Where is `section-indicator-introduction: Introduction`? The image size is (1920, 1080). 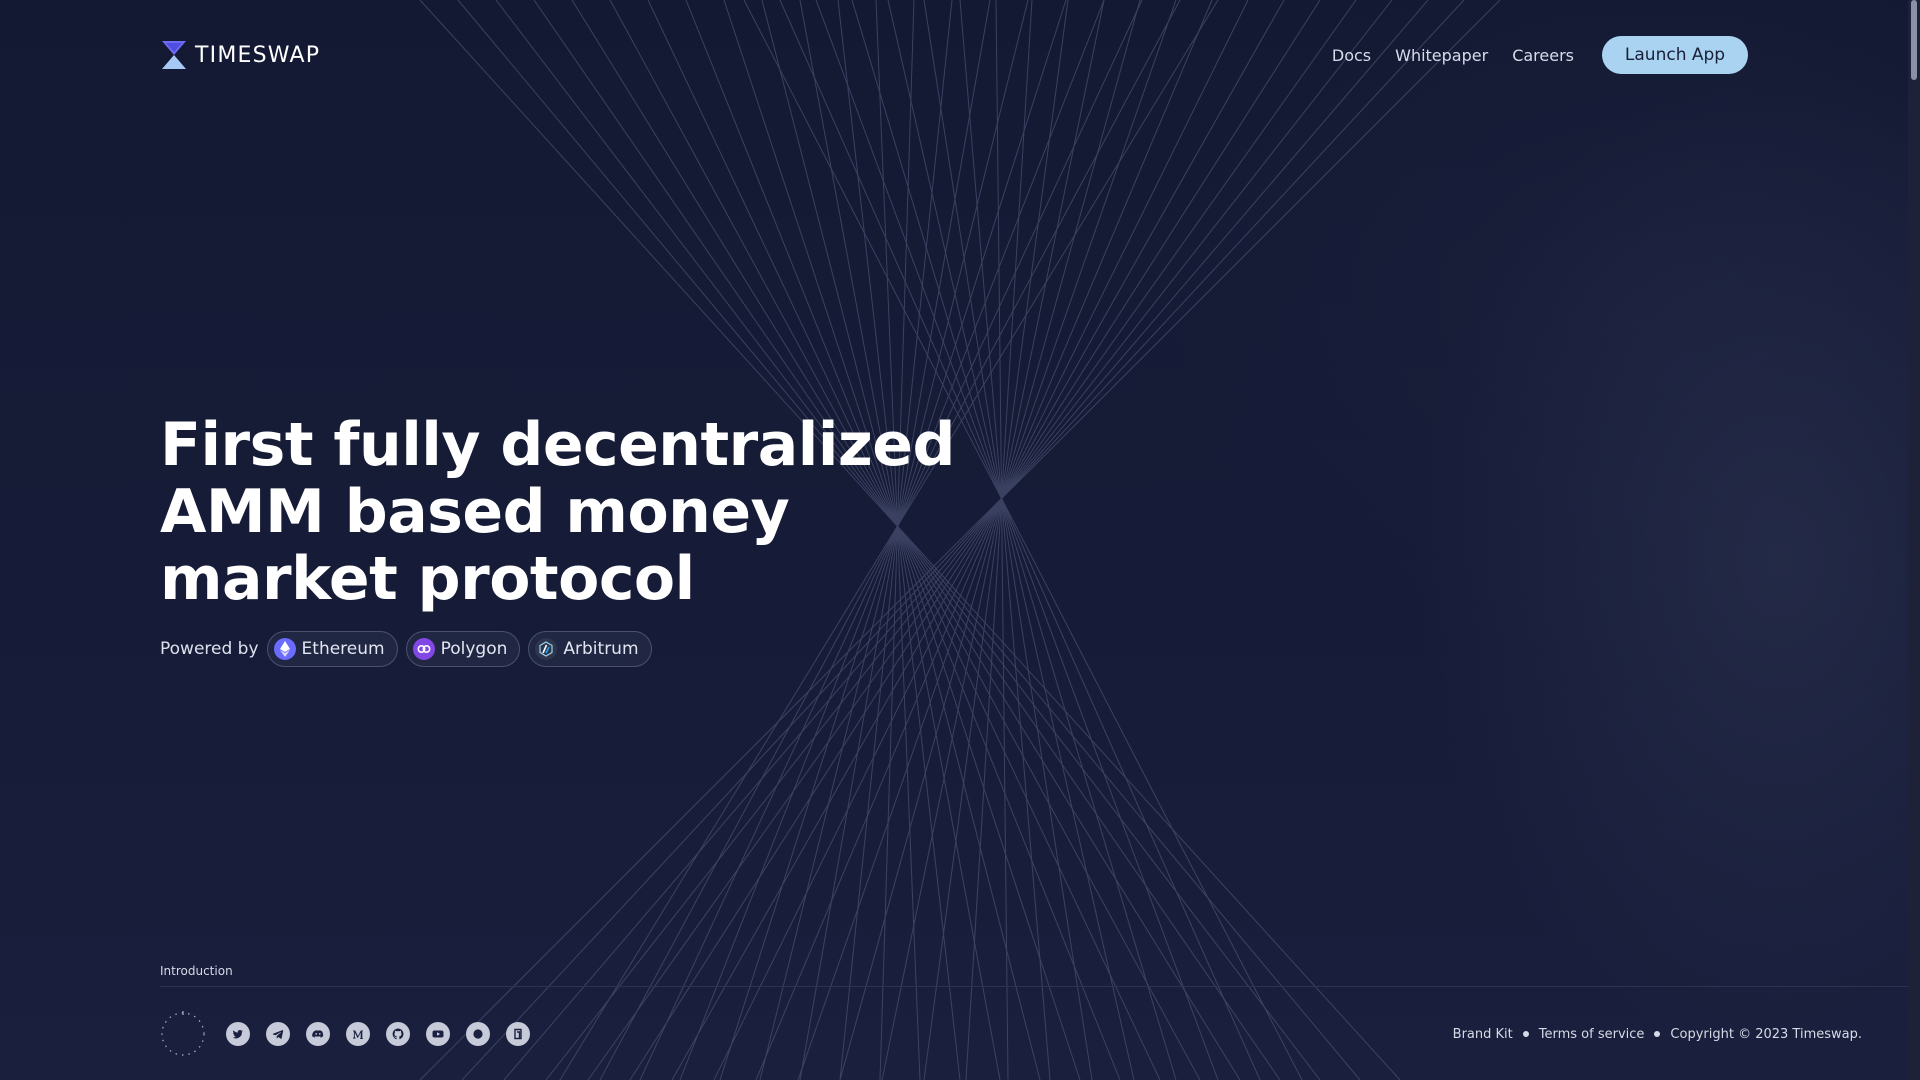
section-indicator-introduction: Introduction is located at coordinates (196, 971).